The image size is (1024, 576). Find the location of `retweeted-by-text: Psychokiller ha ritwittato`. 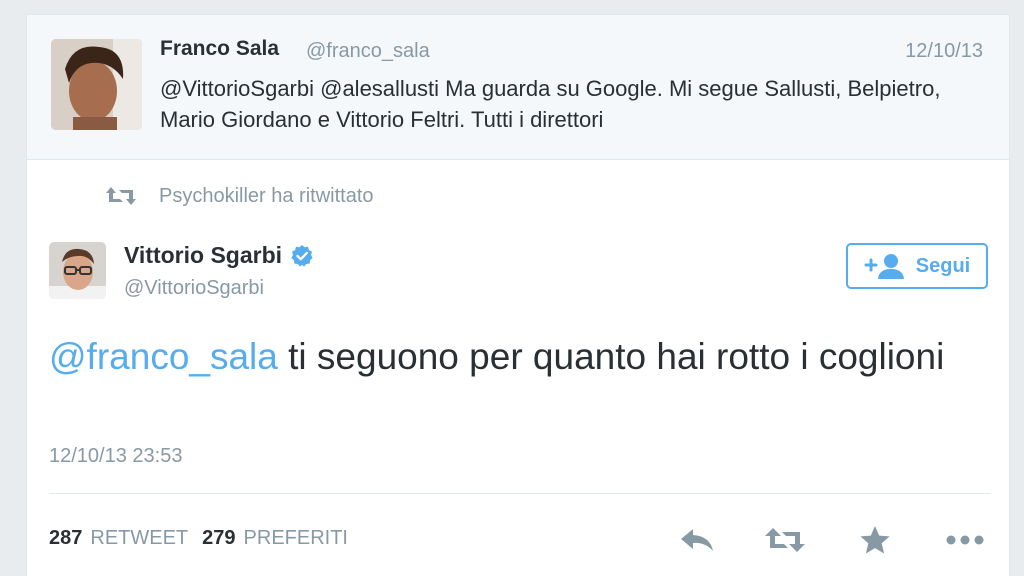

retweeted-by-text: Psychokiller ha ritwittato is located at coordinates (266, 196).